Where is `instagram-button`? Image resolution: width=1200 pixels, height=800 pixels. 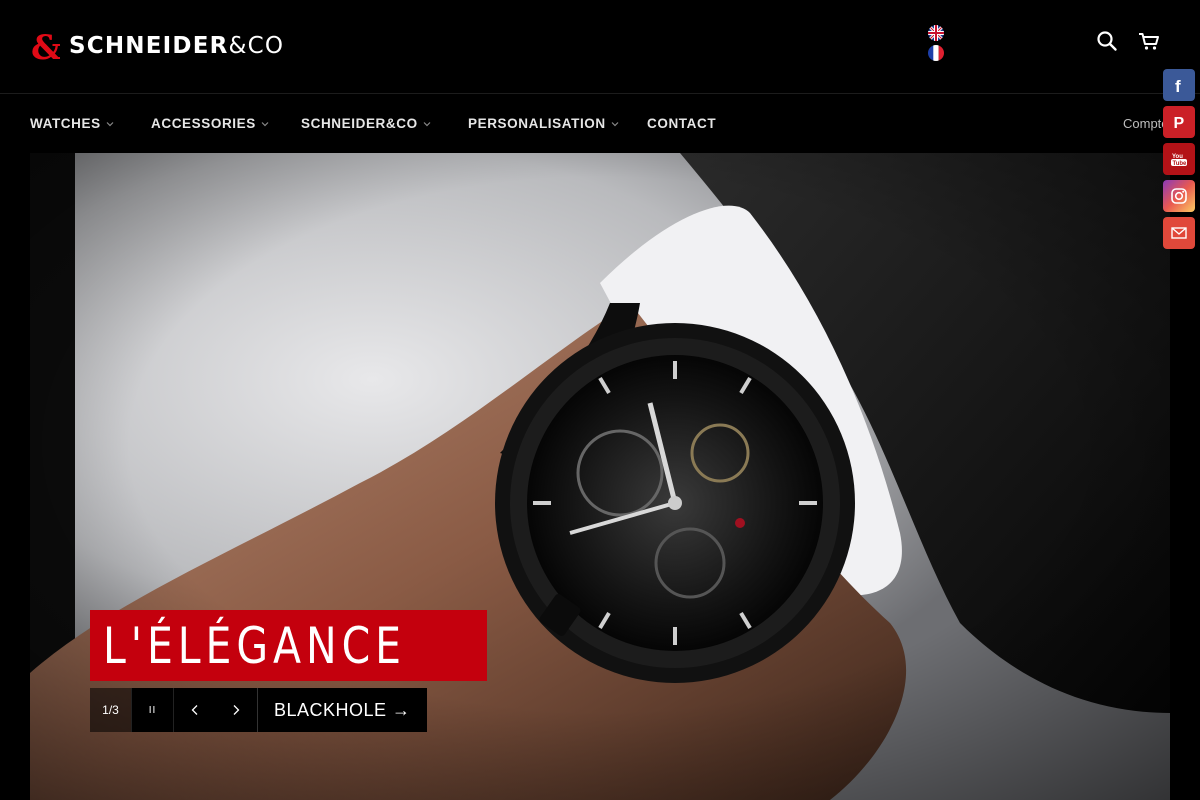 instagram-button is located at coordinates (1179, 196).